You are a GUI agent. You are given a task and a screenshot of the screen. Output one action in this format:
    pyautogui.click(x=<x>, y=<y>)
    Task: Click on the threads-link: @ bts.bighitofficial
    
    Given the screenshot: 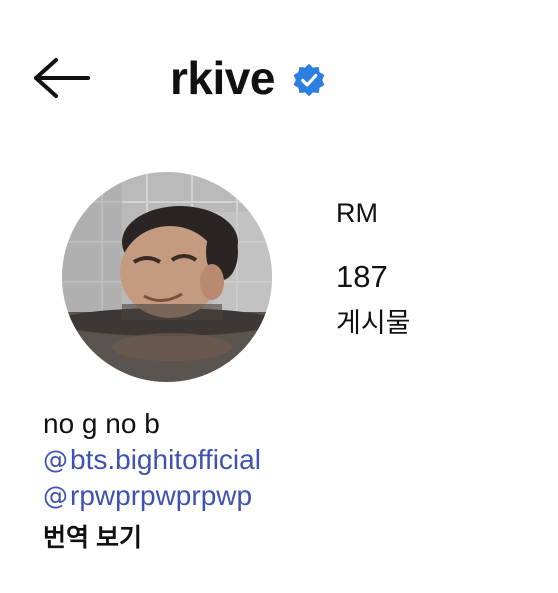 What is the action you would take?
    pyautogui.click(x=152, y=460)
    